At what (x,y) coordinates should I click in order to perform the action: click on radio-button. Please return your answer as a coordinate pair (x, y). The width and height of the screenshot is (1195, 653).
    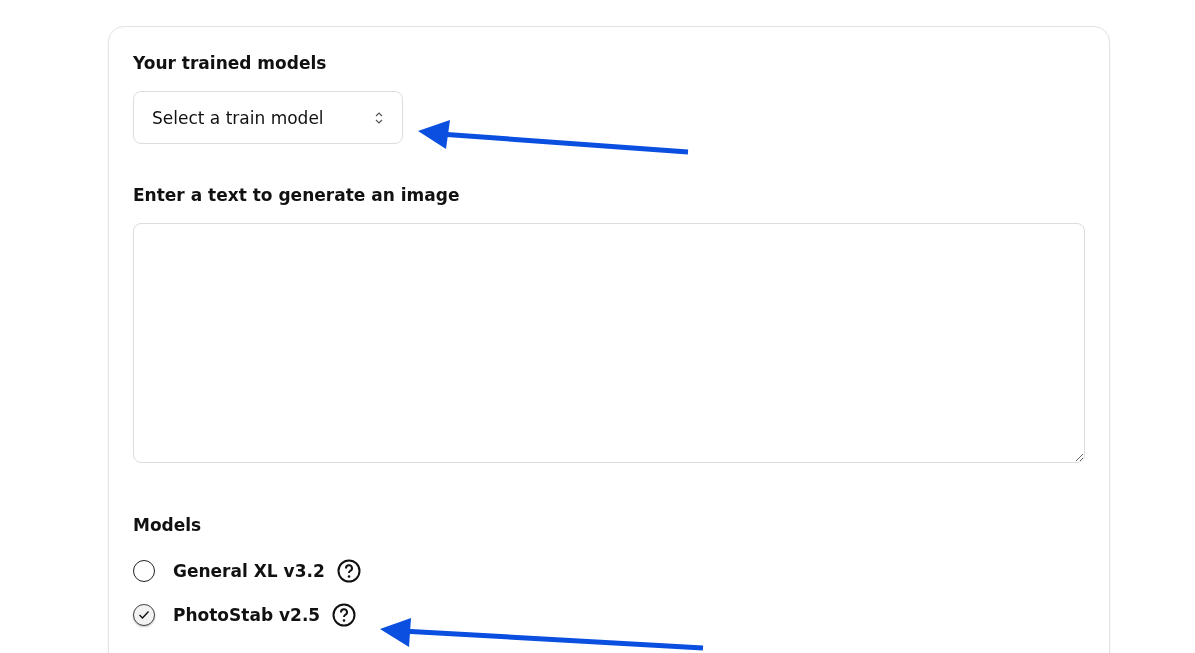
    Looking at the image, I should click on (144, 615).